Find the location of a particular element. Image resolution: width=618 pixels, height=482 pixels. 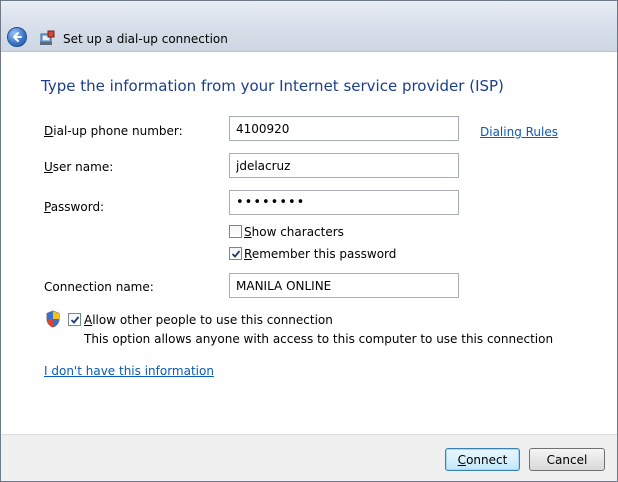

connection-name-label: Connection name: is located at coordinates (99, 287).